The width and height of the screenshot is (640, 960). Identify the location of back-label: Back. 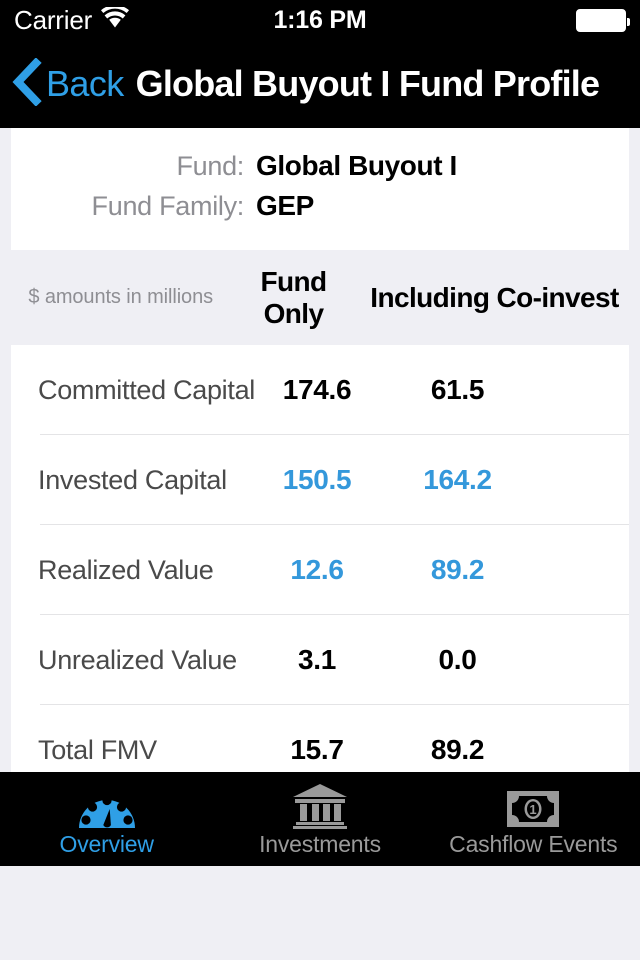
(85, 83).